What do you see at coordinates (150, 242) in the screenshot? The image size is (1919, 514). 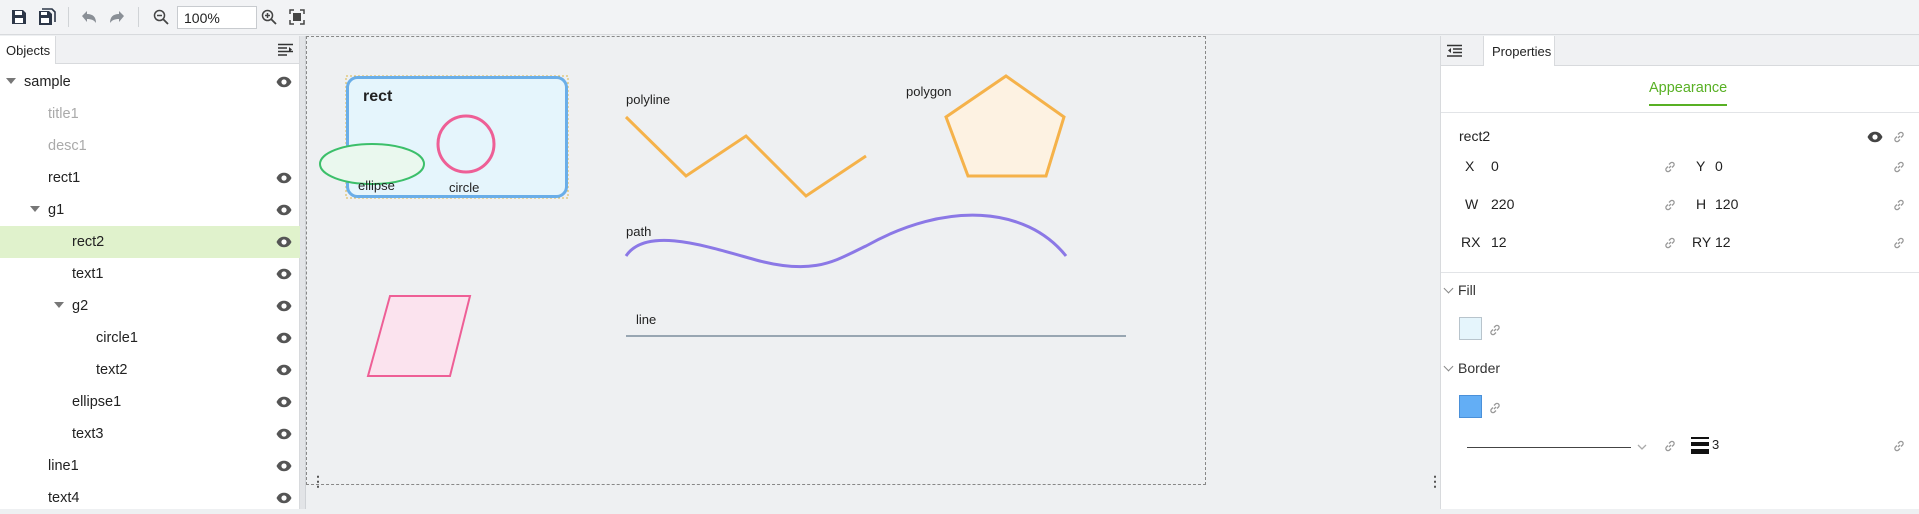 I see `tree-item-rect2: rect2` at bounding box center [150, 242].